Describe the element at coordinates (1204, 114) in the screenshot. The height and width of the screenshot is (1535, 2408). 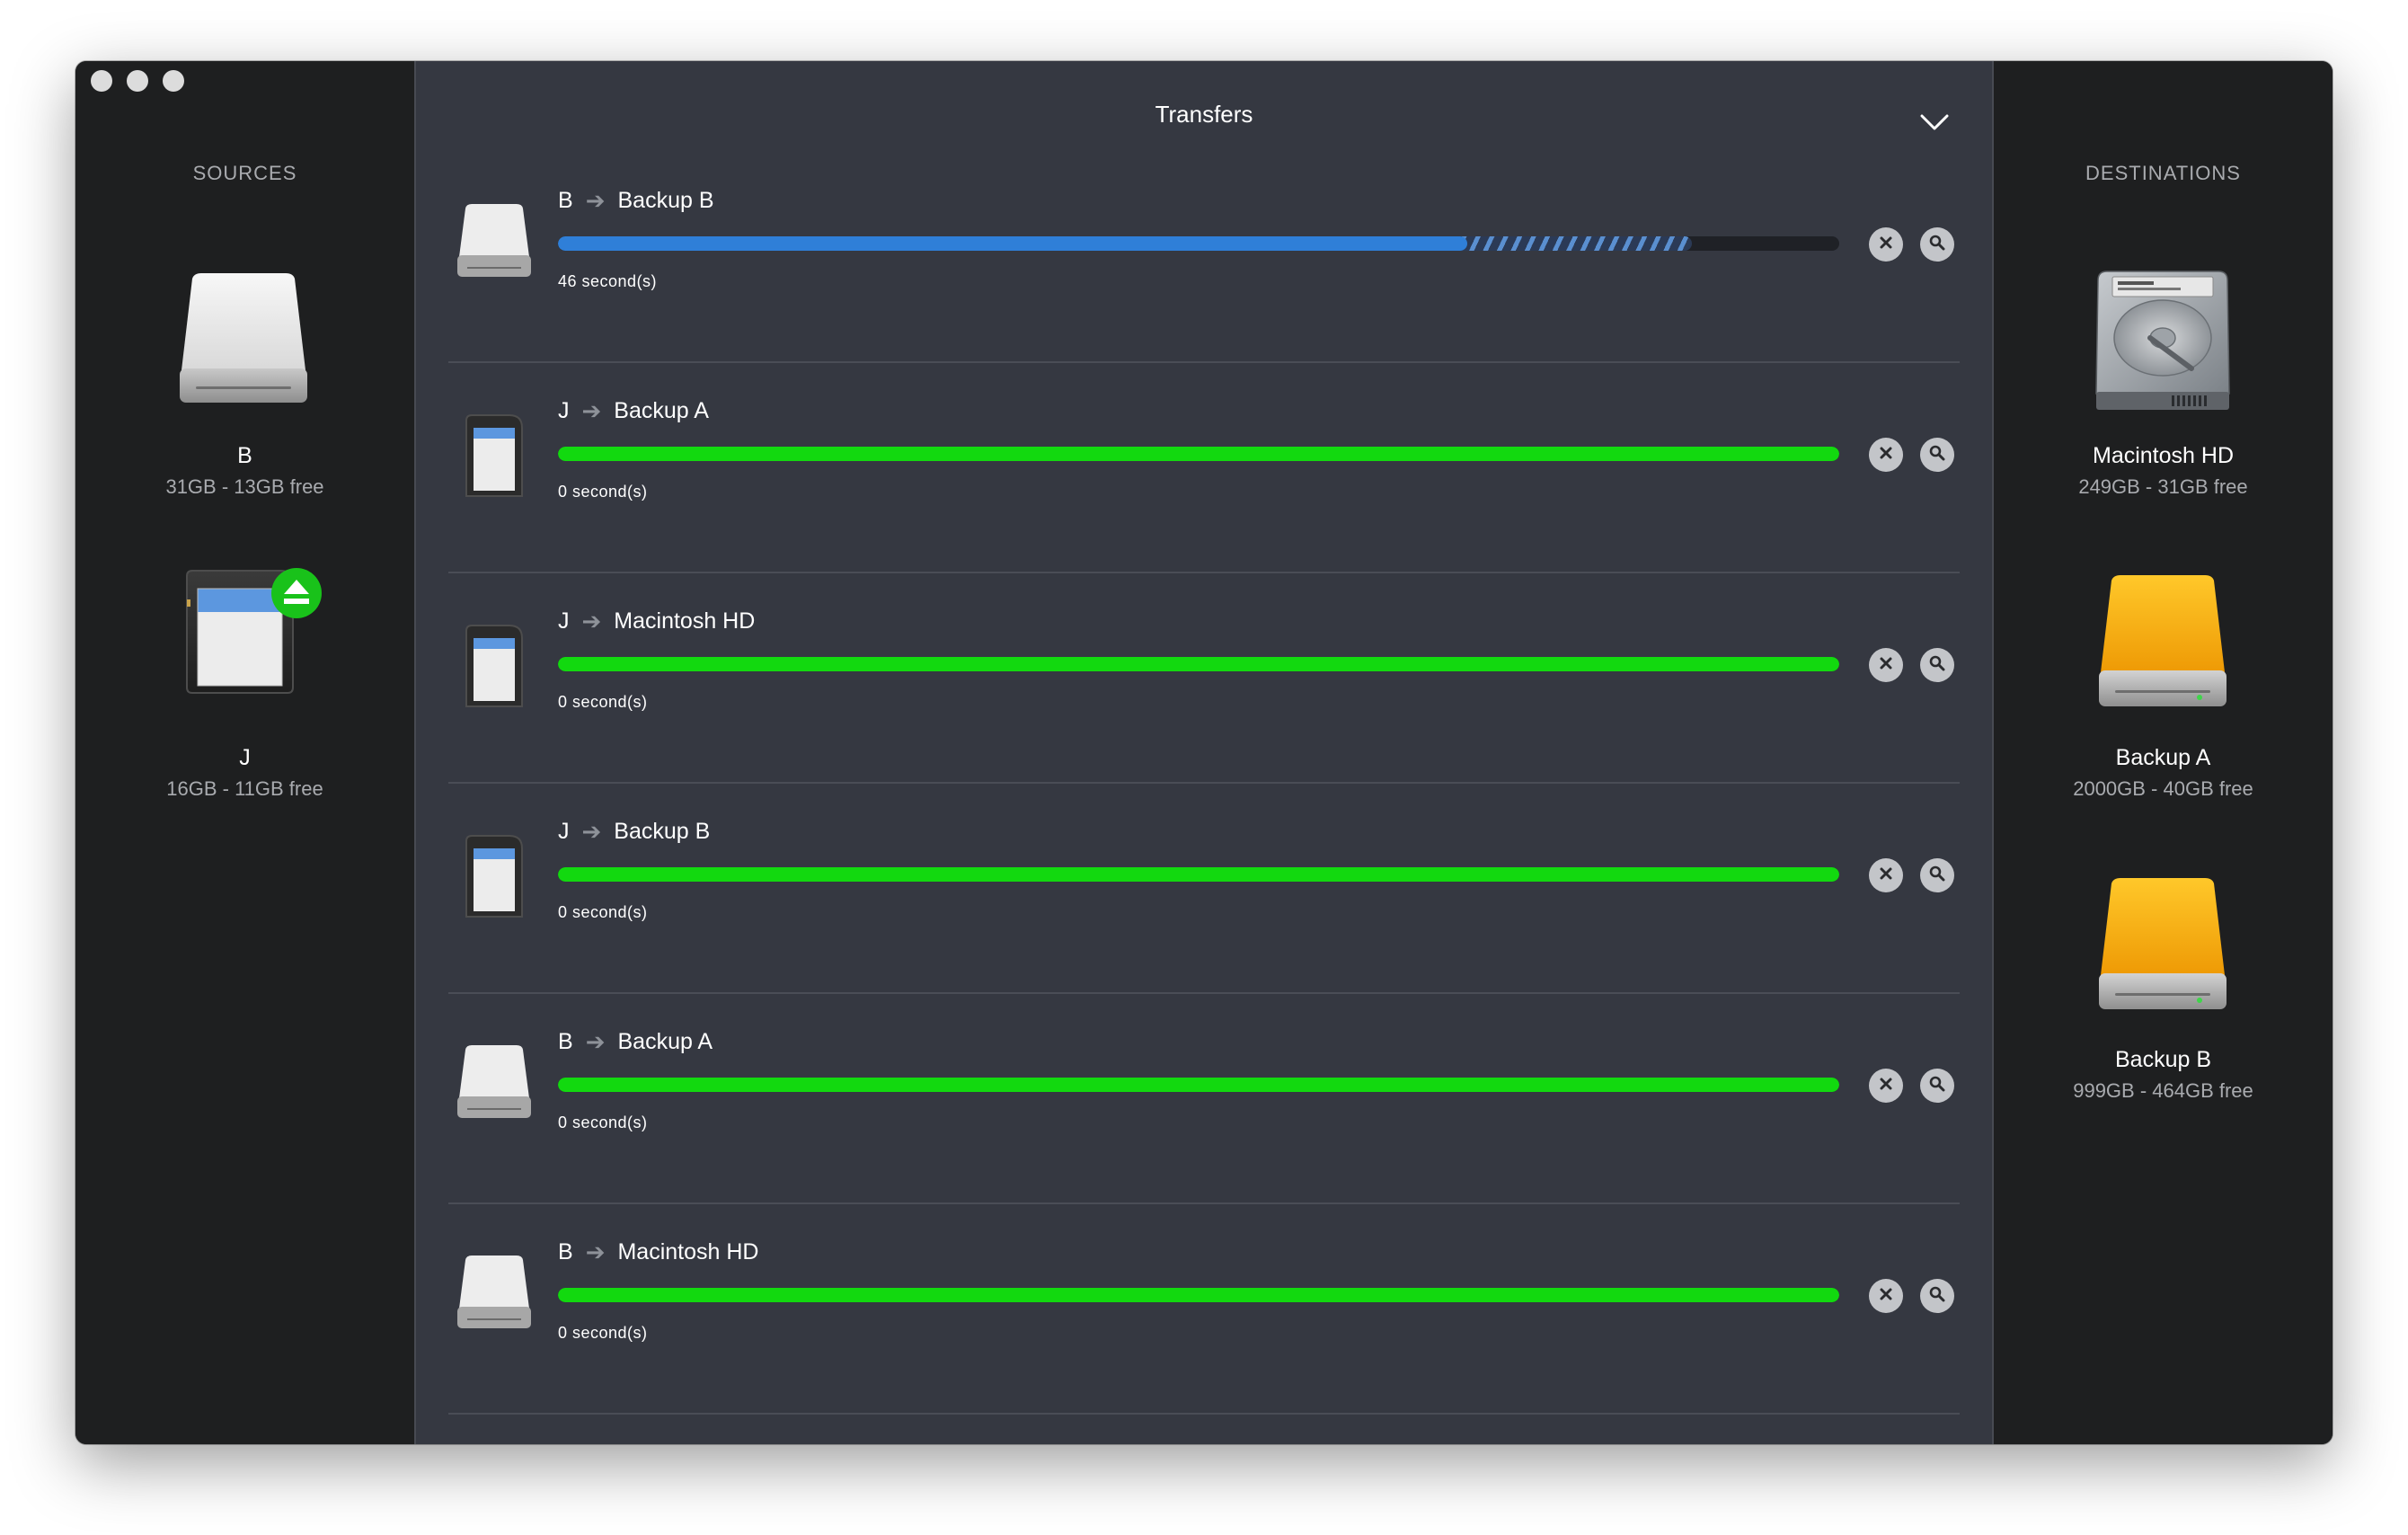
I see `page-title: Transfers` at that location.